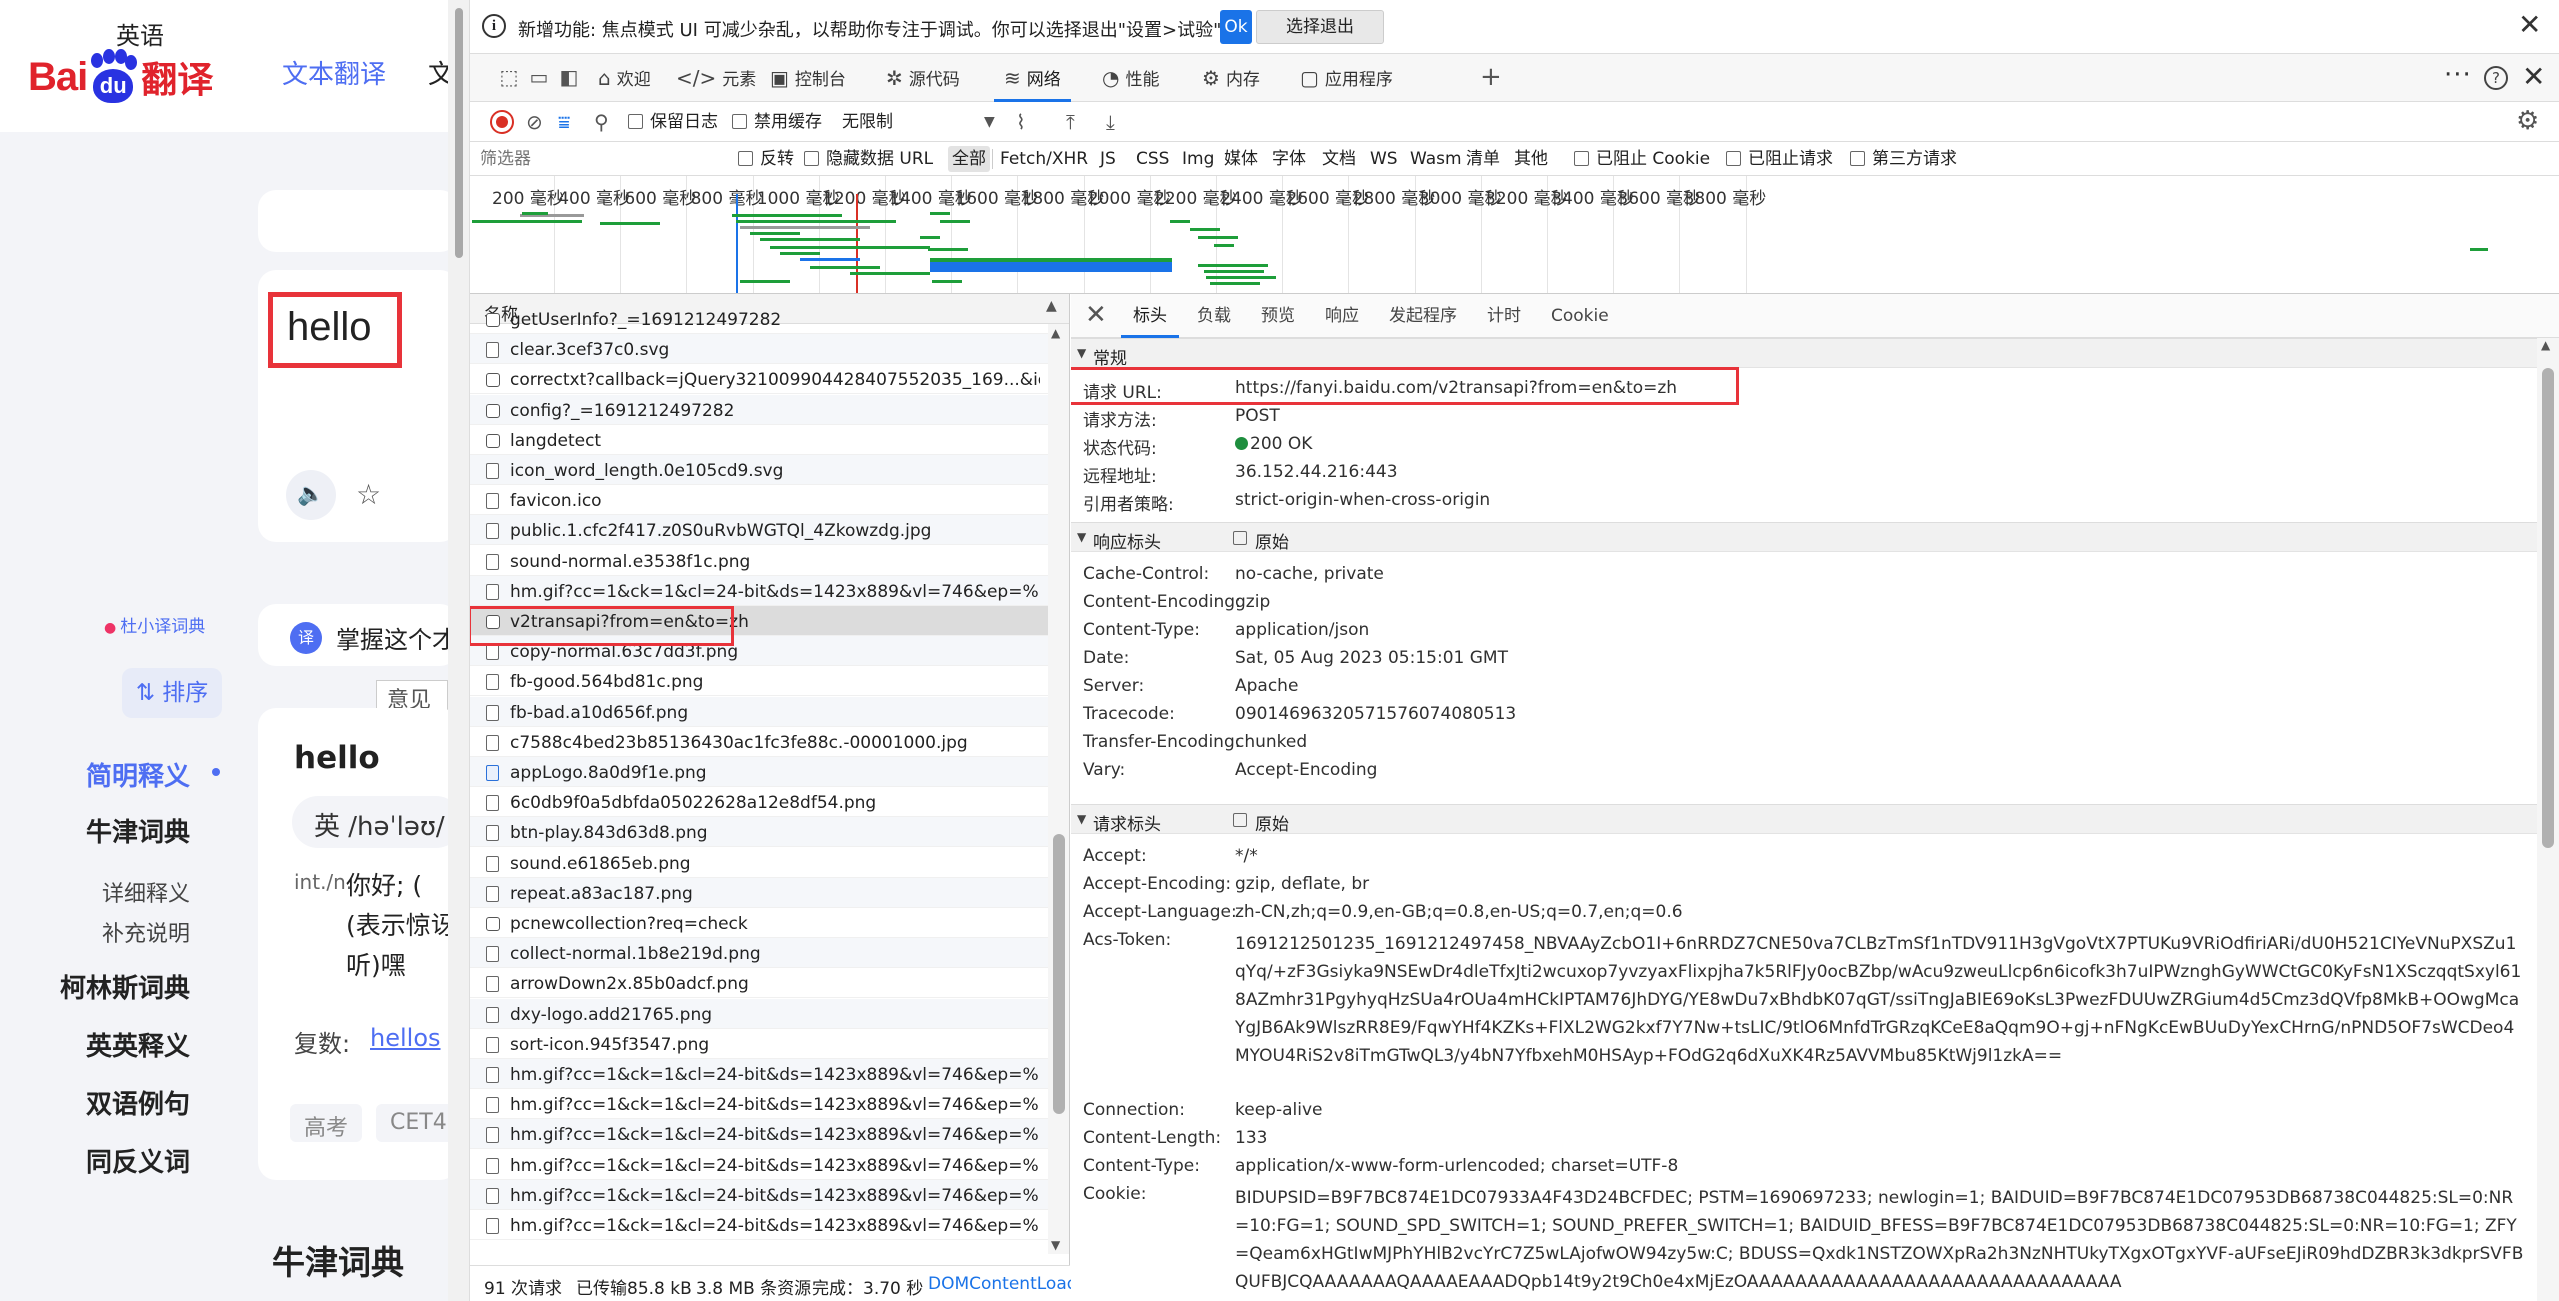 The image size is (2559, 1301). What do you see at coordinates (1070, 122) in the screenshot?
I see `import-har-icon: ⤒` at bounding box center [1070, 122].